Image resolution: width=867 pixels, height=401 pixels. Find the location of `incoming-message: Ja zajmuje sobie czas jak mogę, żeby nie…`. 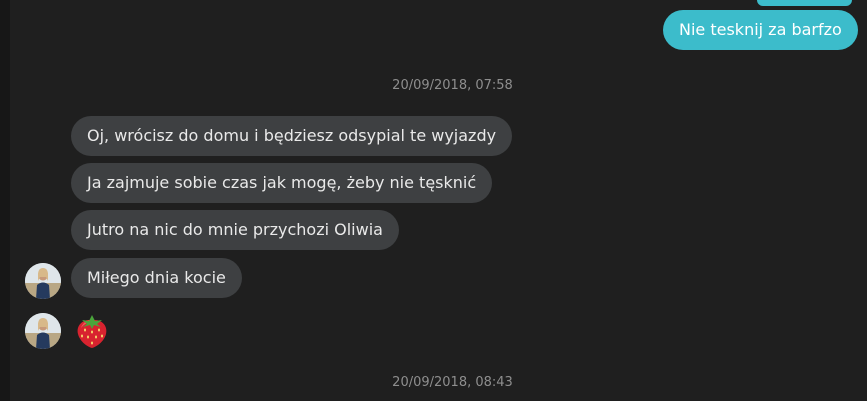

incoming-message: Ja zajmuje sobie czas jak mogę, żeby nie… is located at coordinates (282, 183).